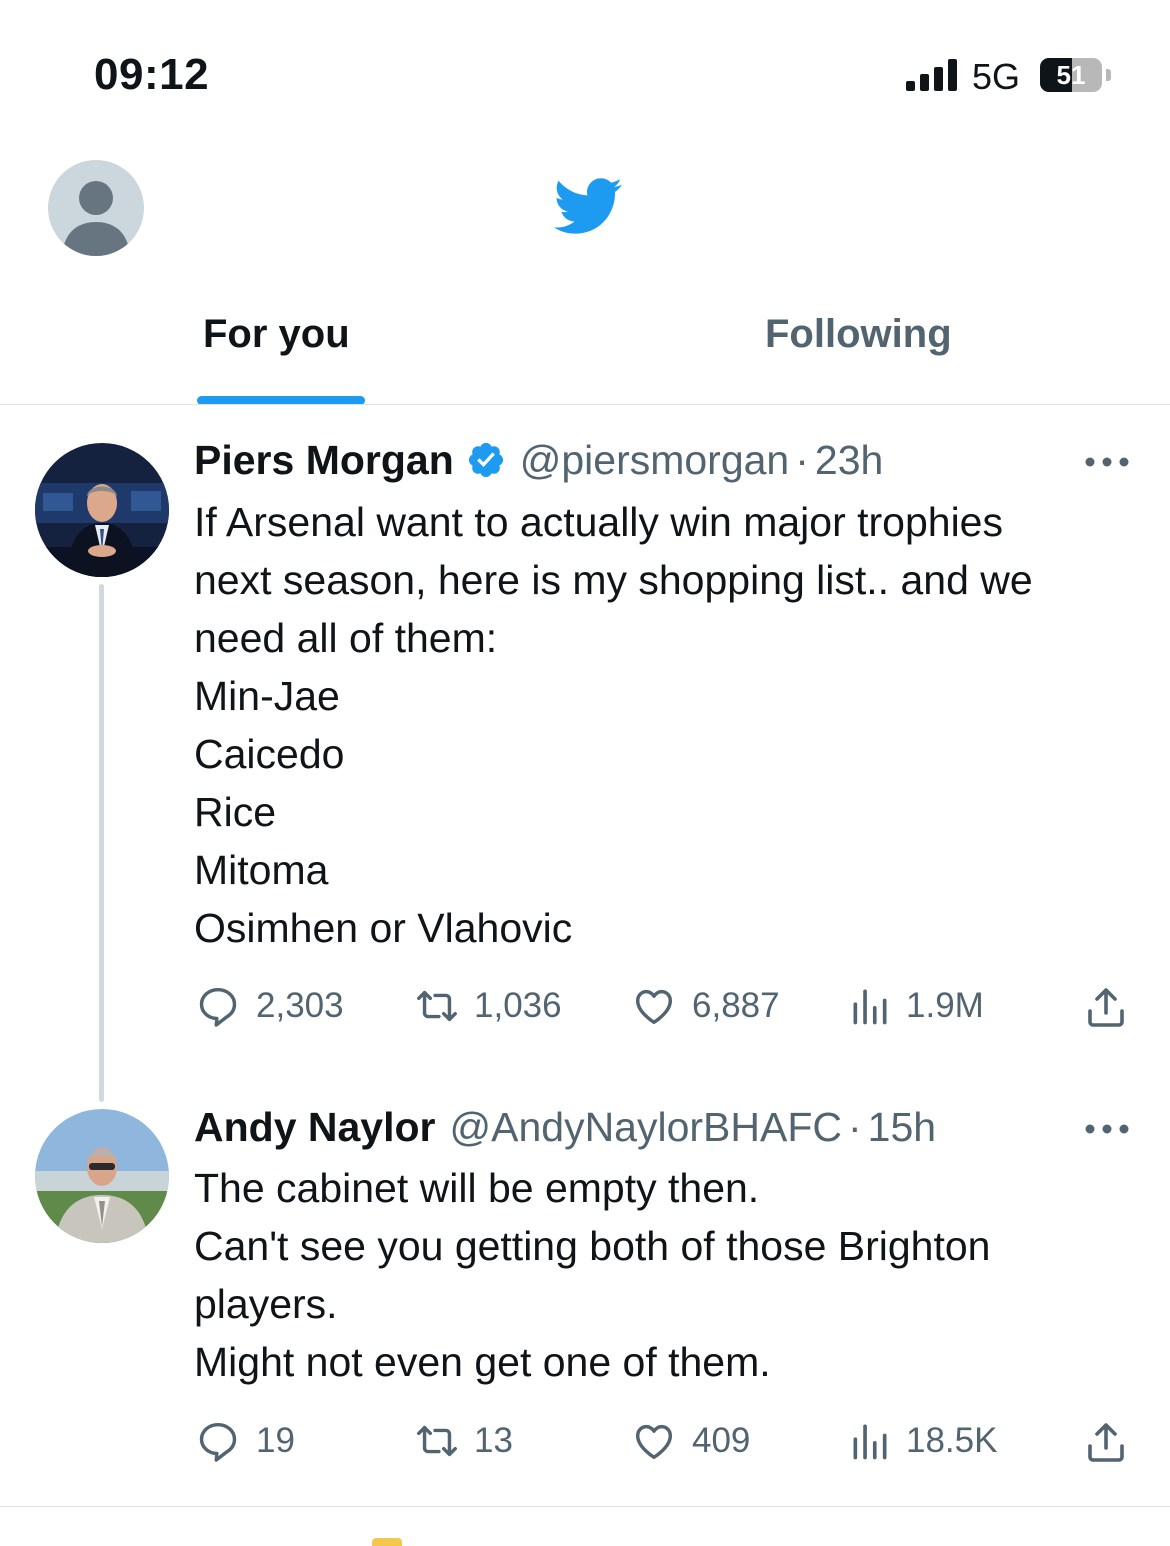 This screenshot has height=1546, width=1170. What do you see at coordinates (585, 404) in the screenshot?
I see `tabs-divider` at bounding box center [585, 404].